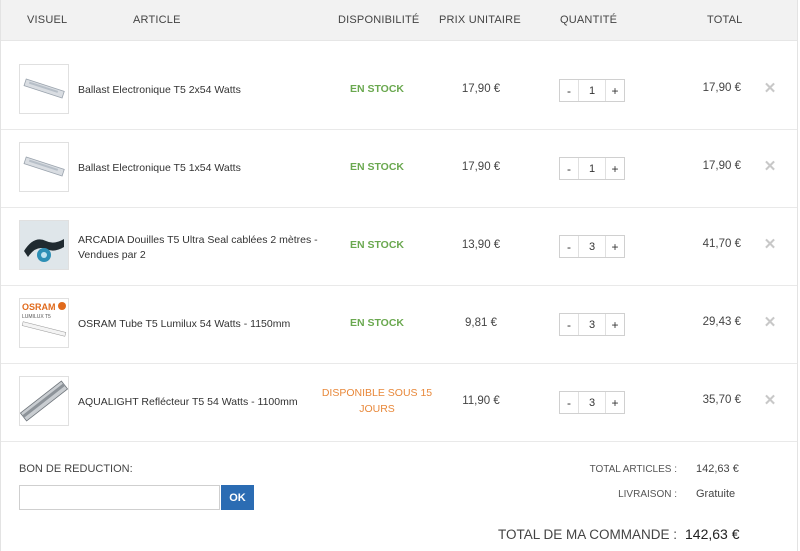 The image size is (800, 551). I want to click on livraison-label: LIVRAISON :, so click(647, 494).